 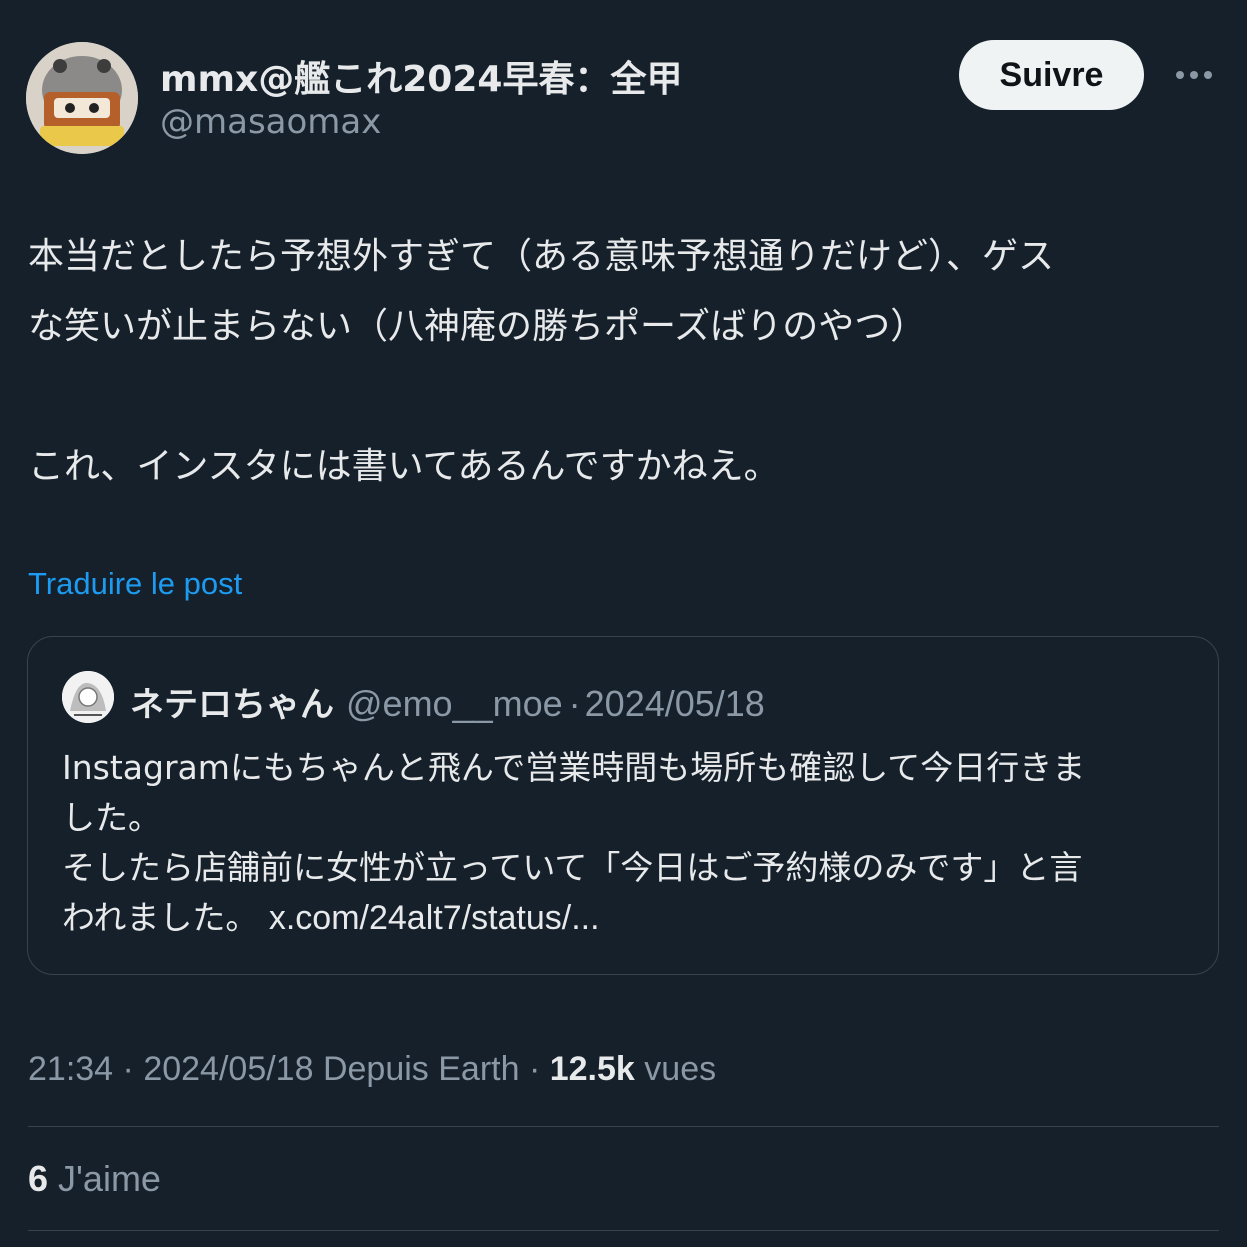 What do you see at coordinates (160, 917) in the screenshot?
I see `quoted-text-fragment: われました。` at bounding box center [160, 917].